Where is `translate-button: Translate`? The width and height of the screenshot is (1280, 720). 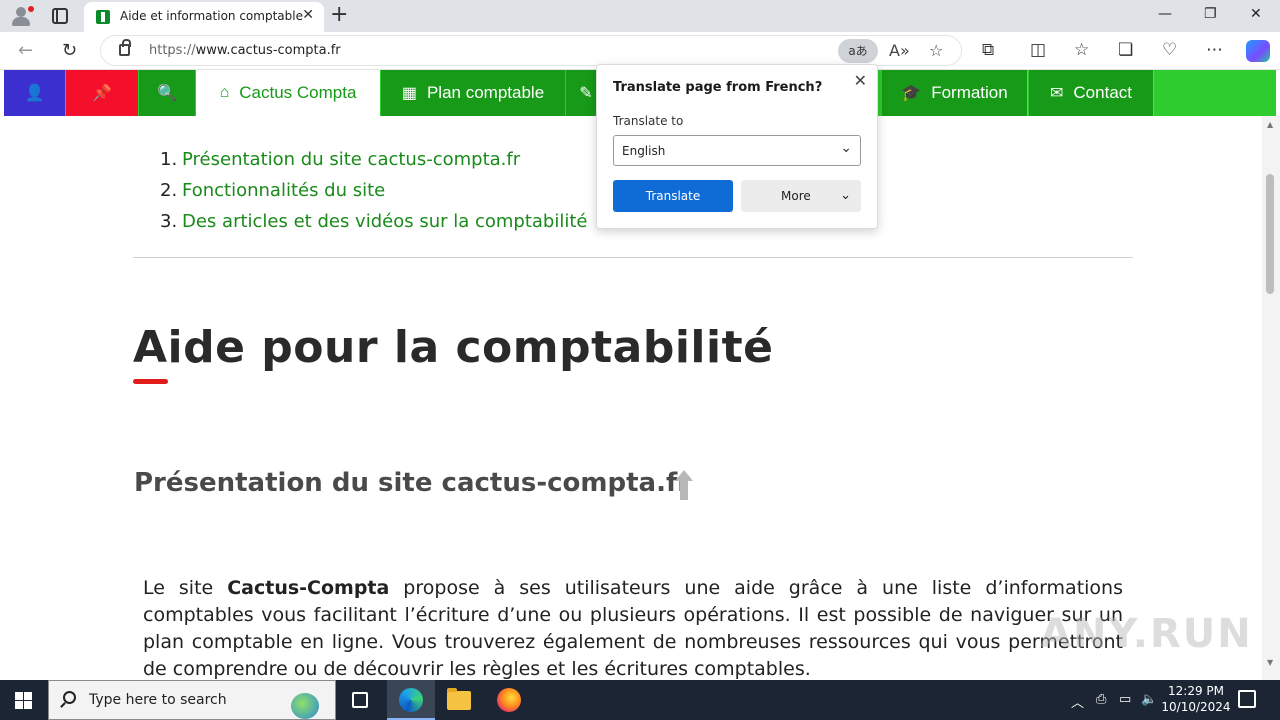 translate-button: Translate is located at coordinates (673, 196).